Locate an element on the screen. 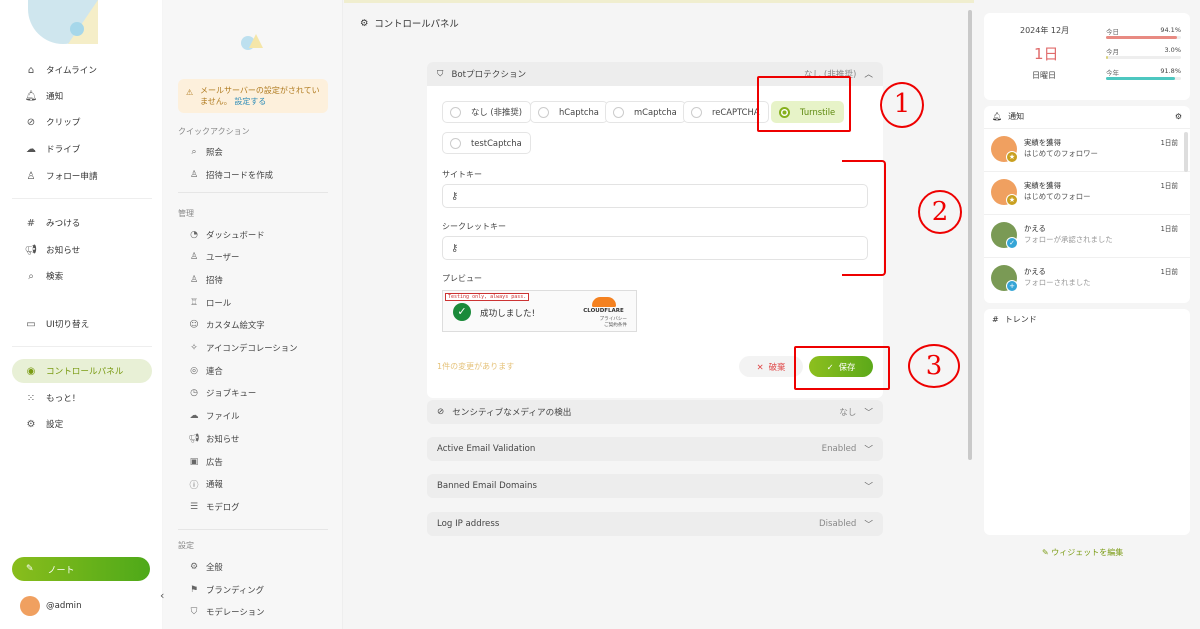 The width and height of the screenshot is (1200, 629). pencil-icon: ✎ is located at coordinates (1045, 552).